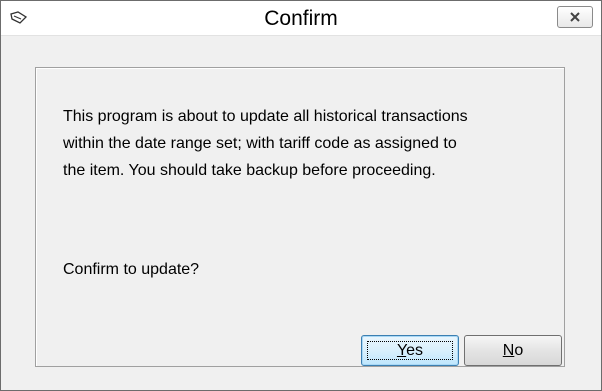 The image size is (602, 391). I want to click on title-bar: Confirm, so click(301, 18).